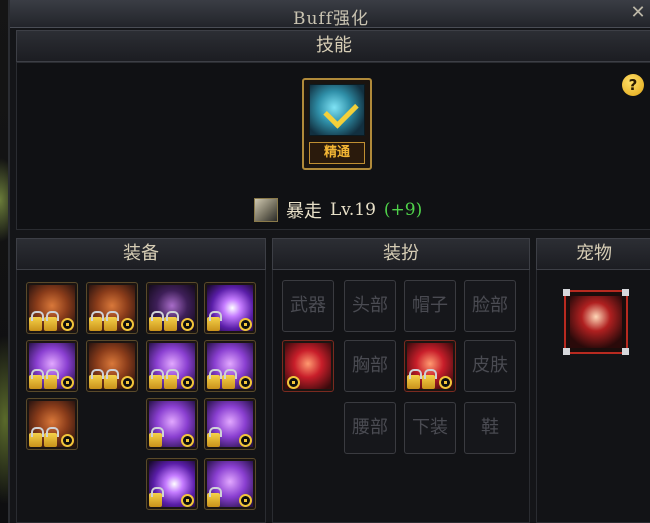 This screenshot has height=523, width=650. I want to click on skill-small-icon, so click(266, 210).